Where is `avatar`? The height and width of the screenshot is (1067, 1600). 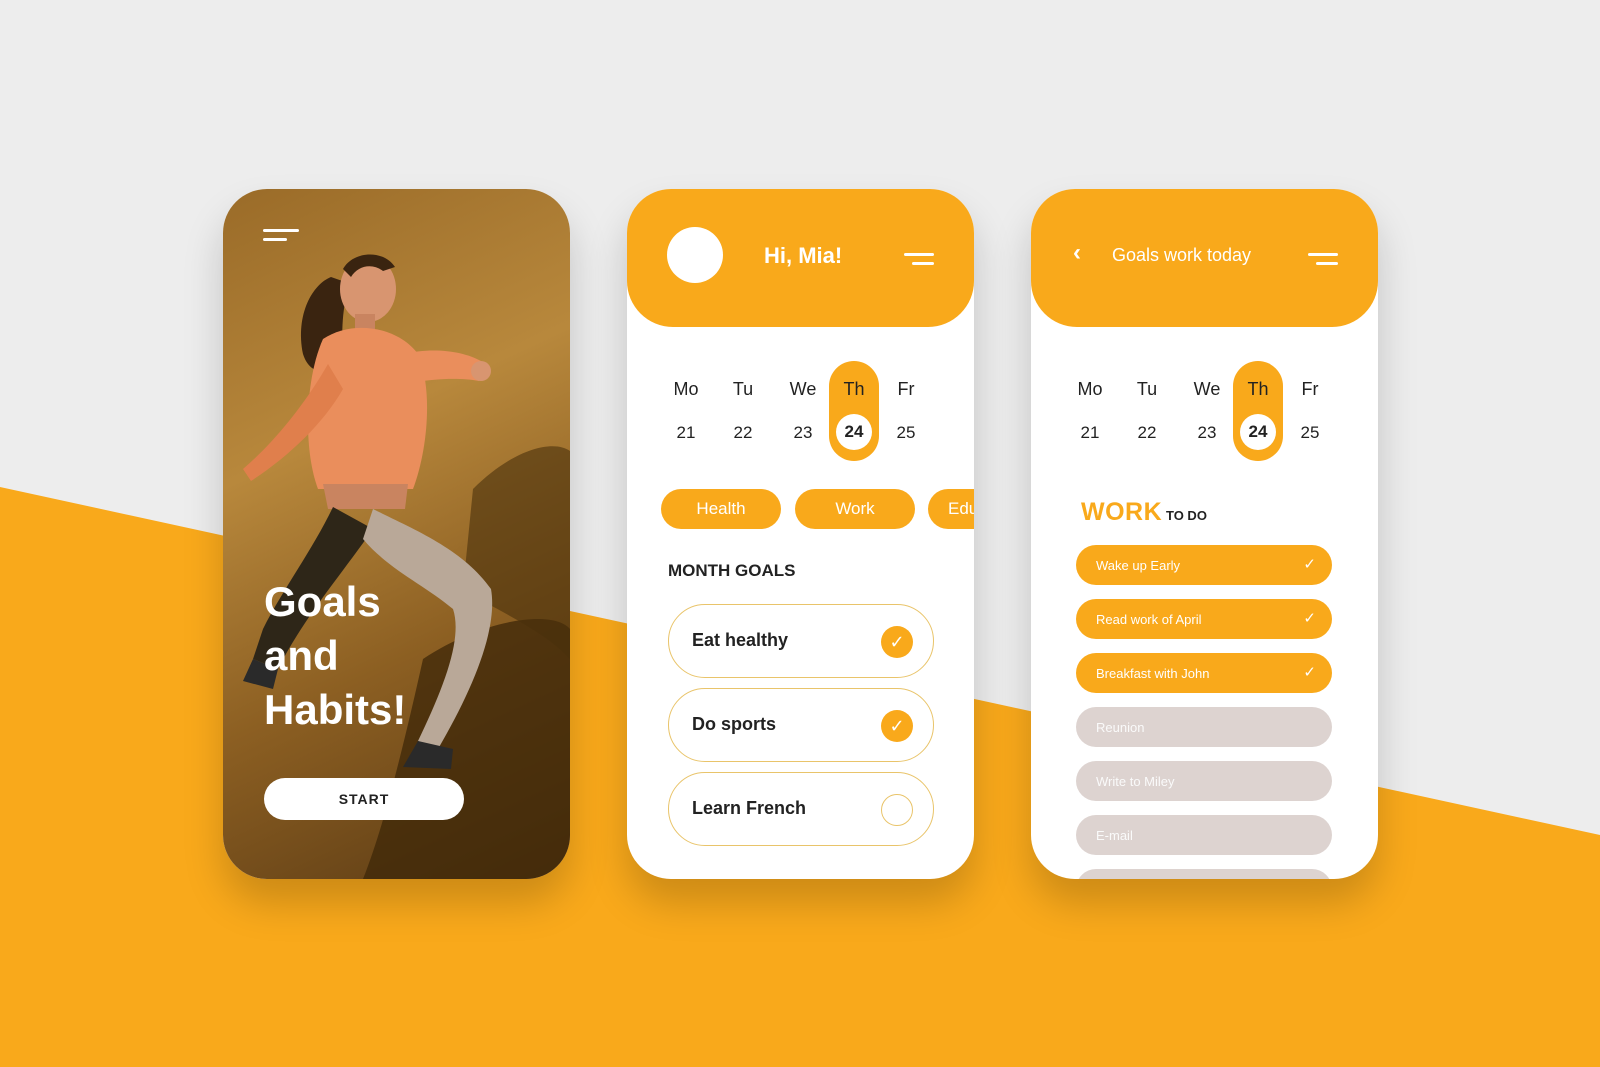 avatar is located at coordinates (695, 255).